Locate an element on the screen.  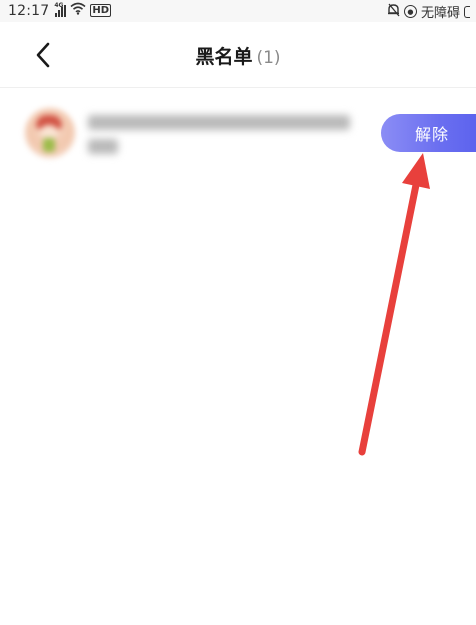
status-time: 12:17 is located at coordinates (29, 10).